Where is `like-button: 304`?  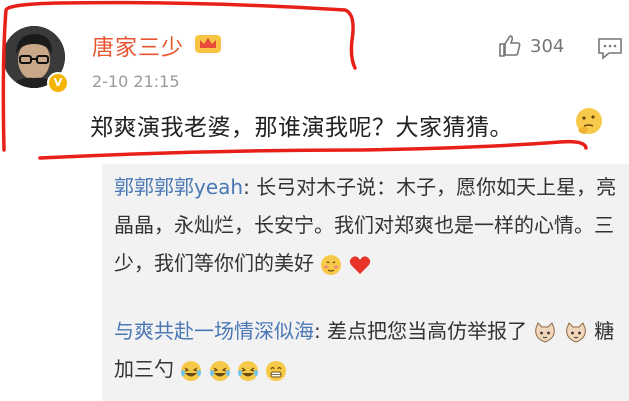 like-button: 304 is located at coordinates (531, 46).